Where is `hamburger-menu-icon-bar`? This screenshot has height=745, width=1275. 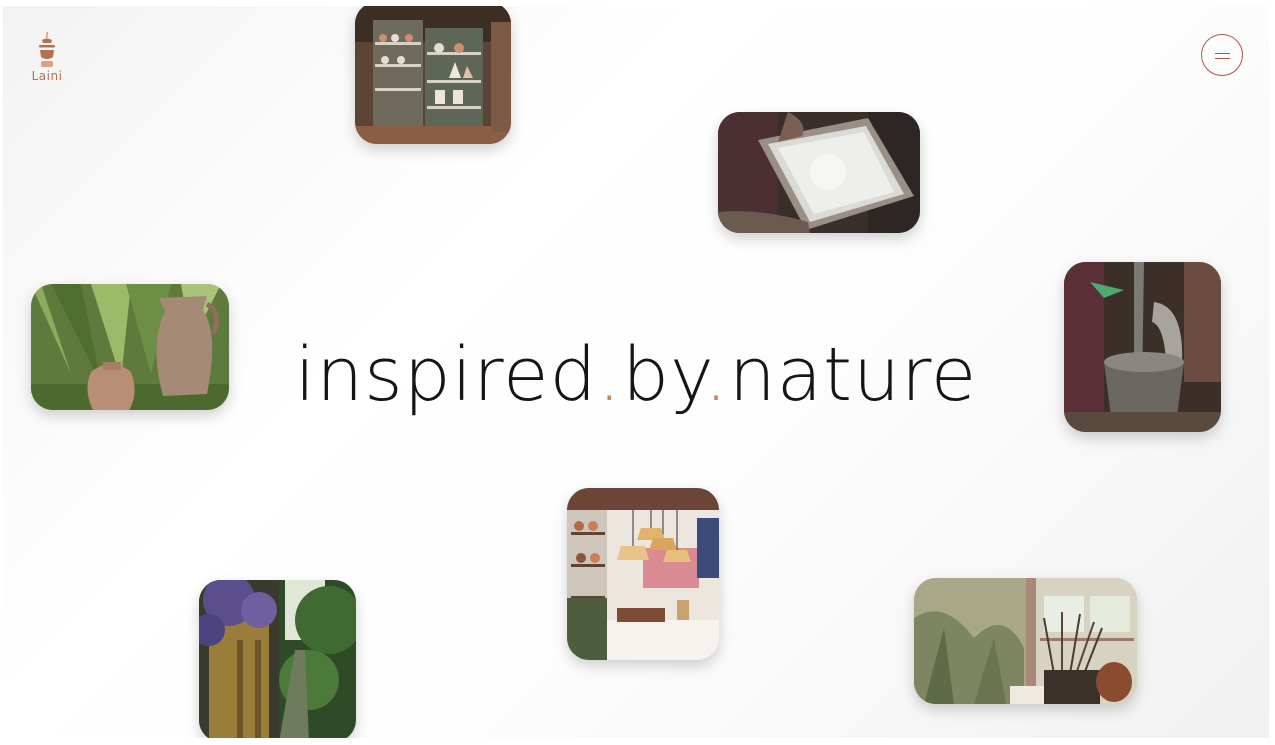
hamburger-menu-icon-bar is located at coordinates (1222, 59).